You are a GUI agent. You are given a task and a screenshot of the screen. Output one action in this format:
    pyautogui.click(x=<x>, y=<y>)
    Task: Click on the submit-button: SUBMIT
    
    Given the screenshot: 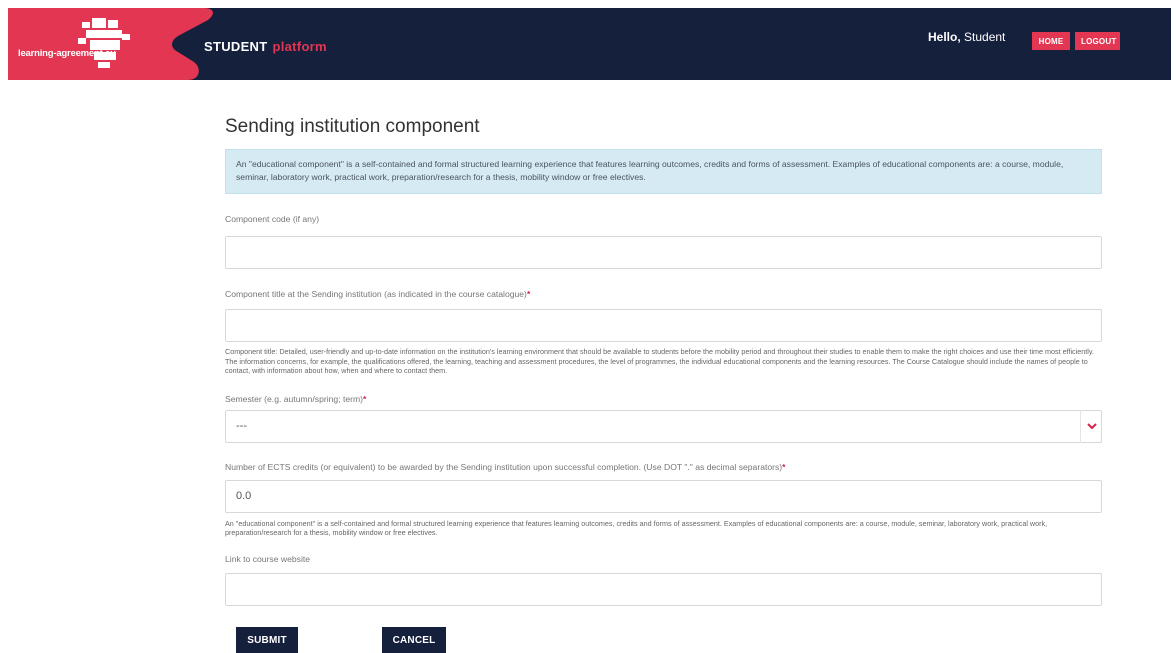 What is the action you would take?
    pyautogui.click(x=267, y=640)
    